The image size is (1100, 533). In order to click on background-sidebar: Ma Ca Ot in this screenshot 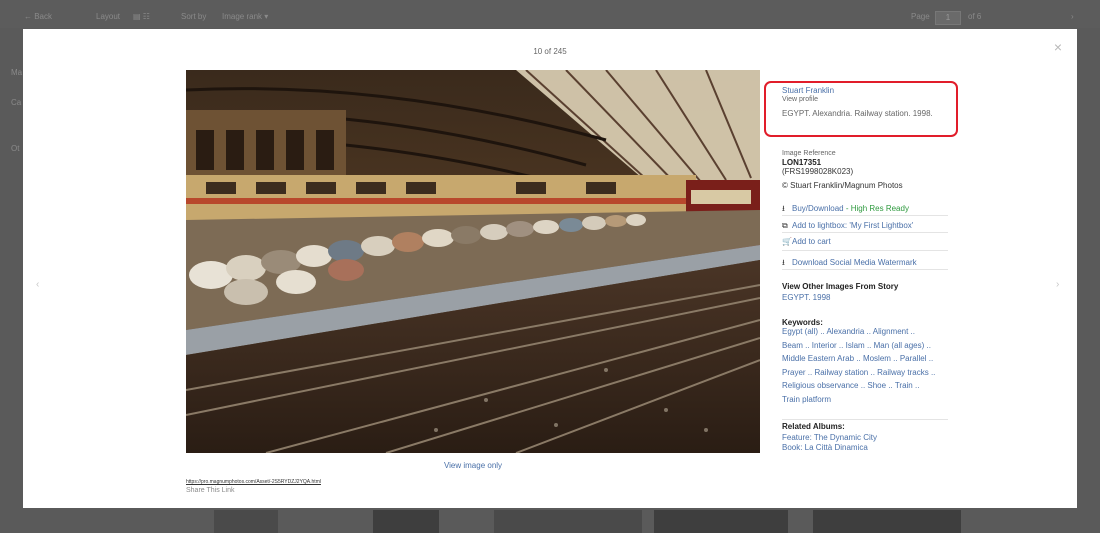, I will do `click(11, 280)`.